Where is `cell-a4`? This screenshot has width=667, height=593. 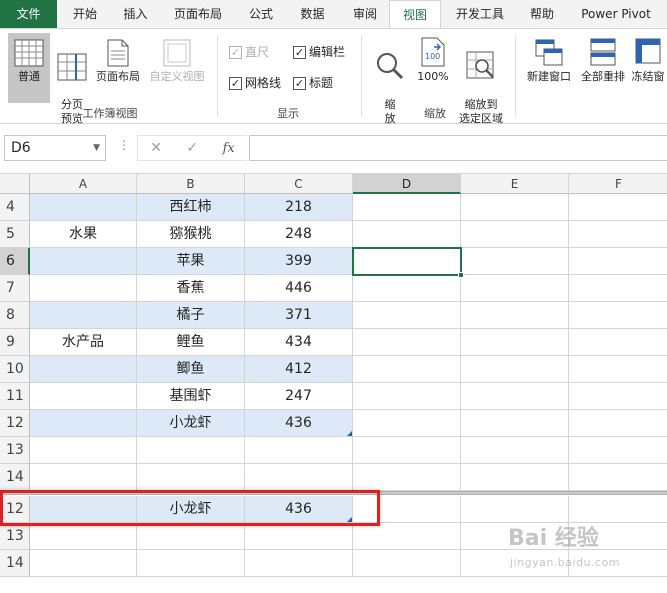 cell-a4 is located at coordinates (83, 207).